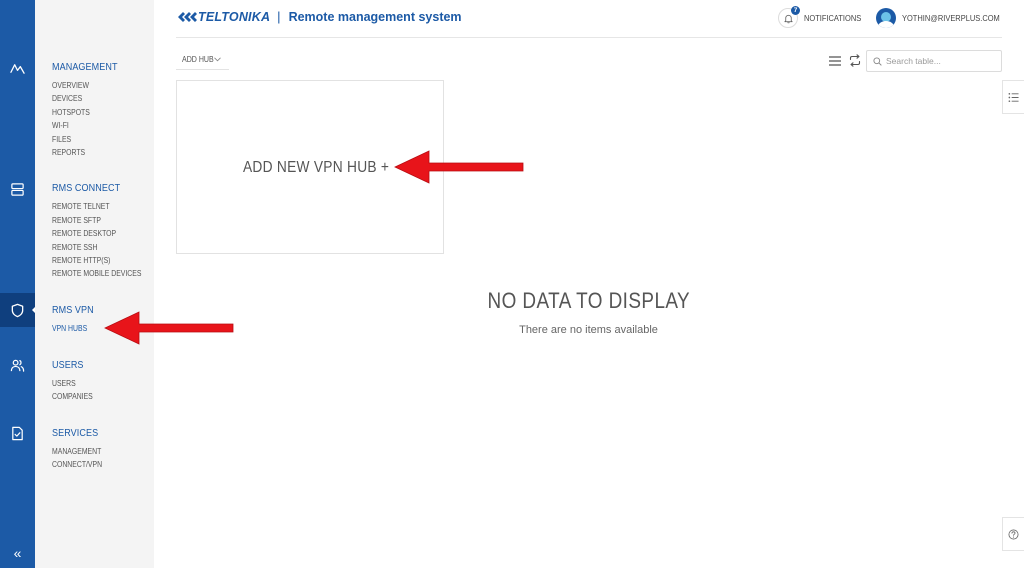 Image resolution: width=1024 pixels, height=568 pixels. I want to click on annotation-arrow-nav, so click(169, 328).